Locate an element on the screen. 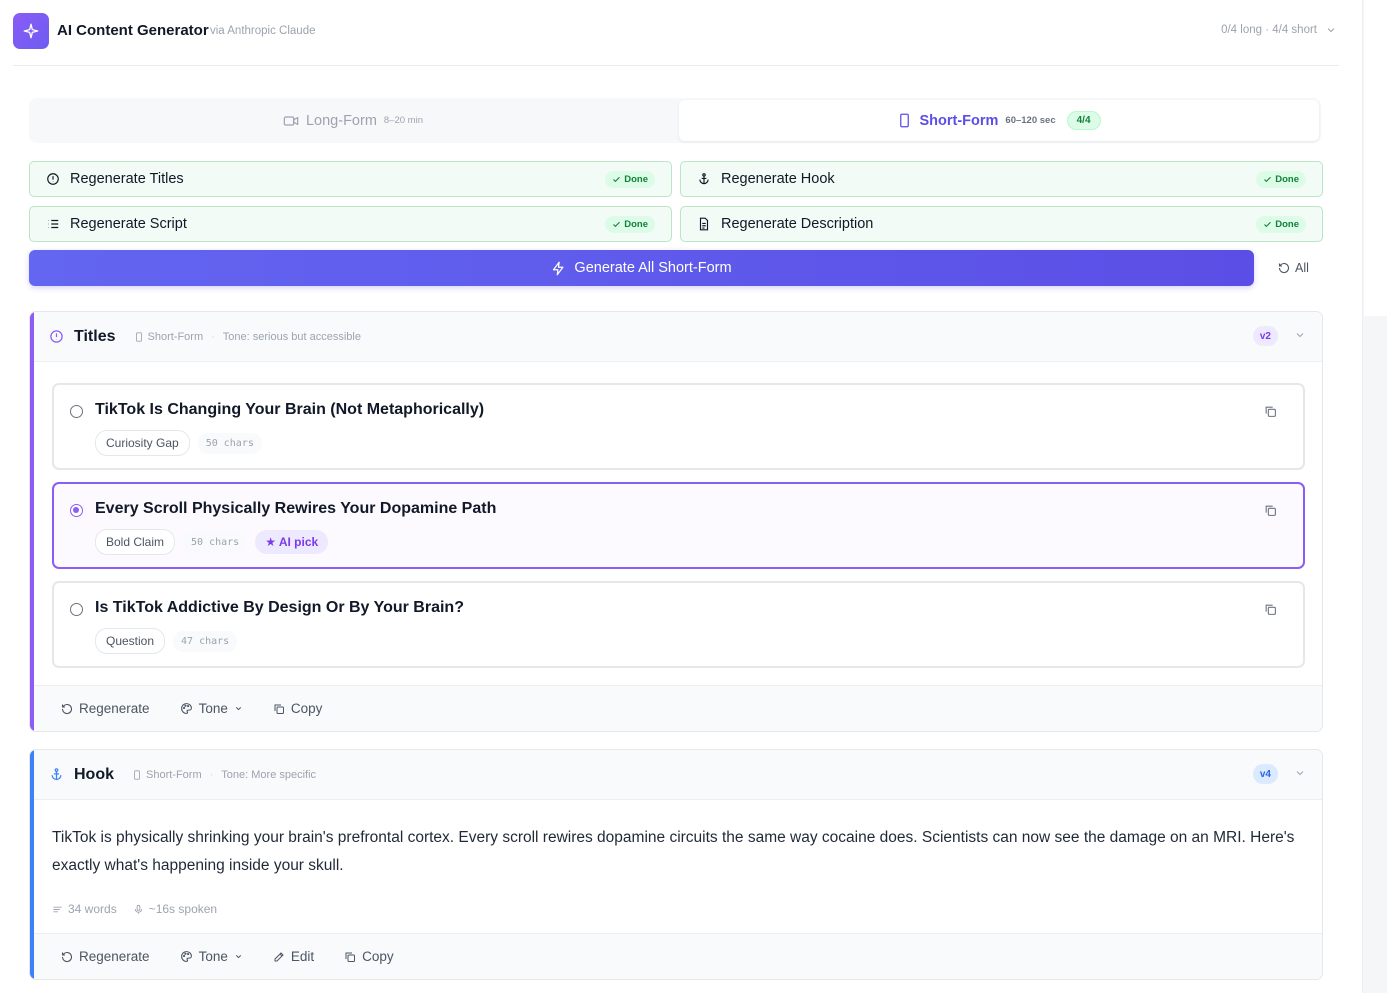 This screenshot has height=993, width=1387. scrollbar-thumb is located at coordinates (1375, 158).